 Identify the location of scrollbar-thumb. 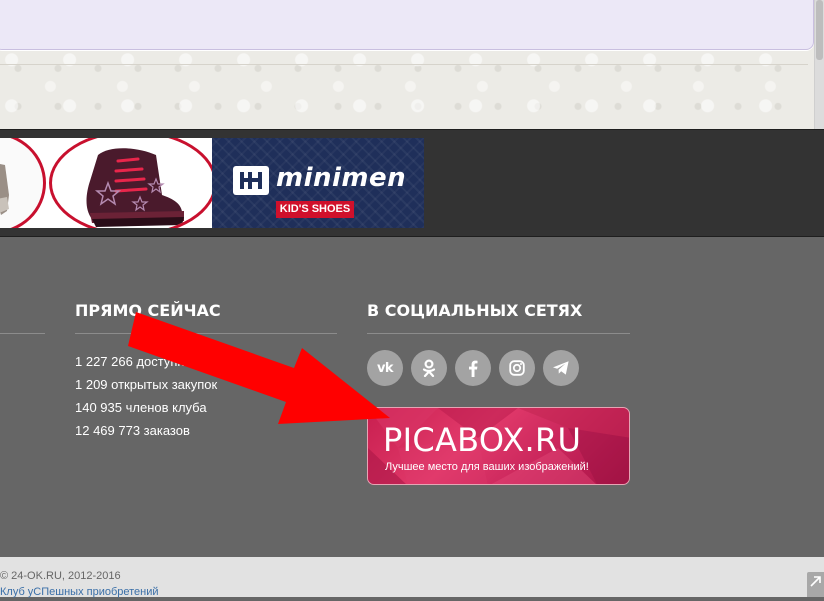
(819, 30).